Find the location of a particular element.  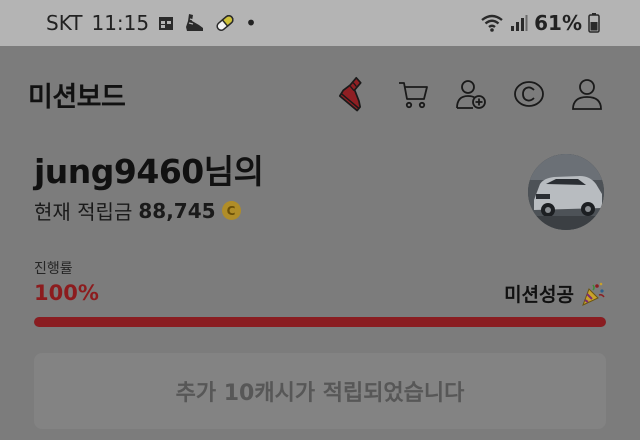

pill-icon is located at coordinates (225, 23).